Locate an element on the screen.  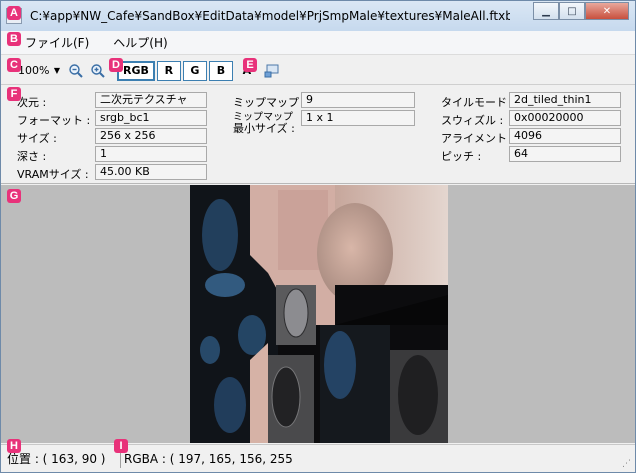
minimize-button: ▁ is located at coordinates (546, 11).